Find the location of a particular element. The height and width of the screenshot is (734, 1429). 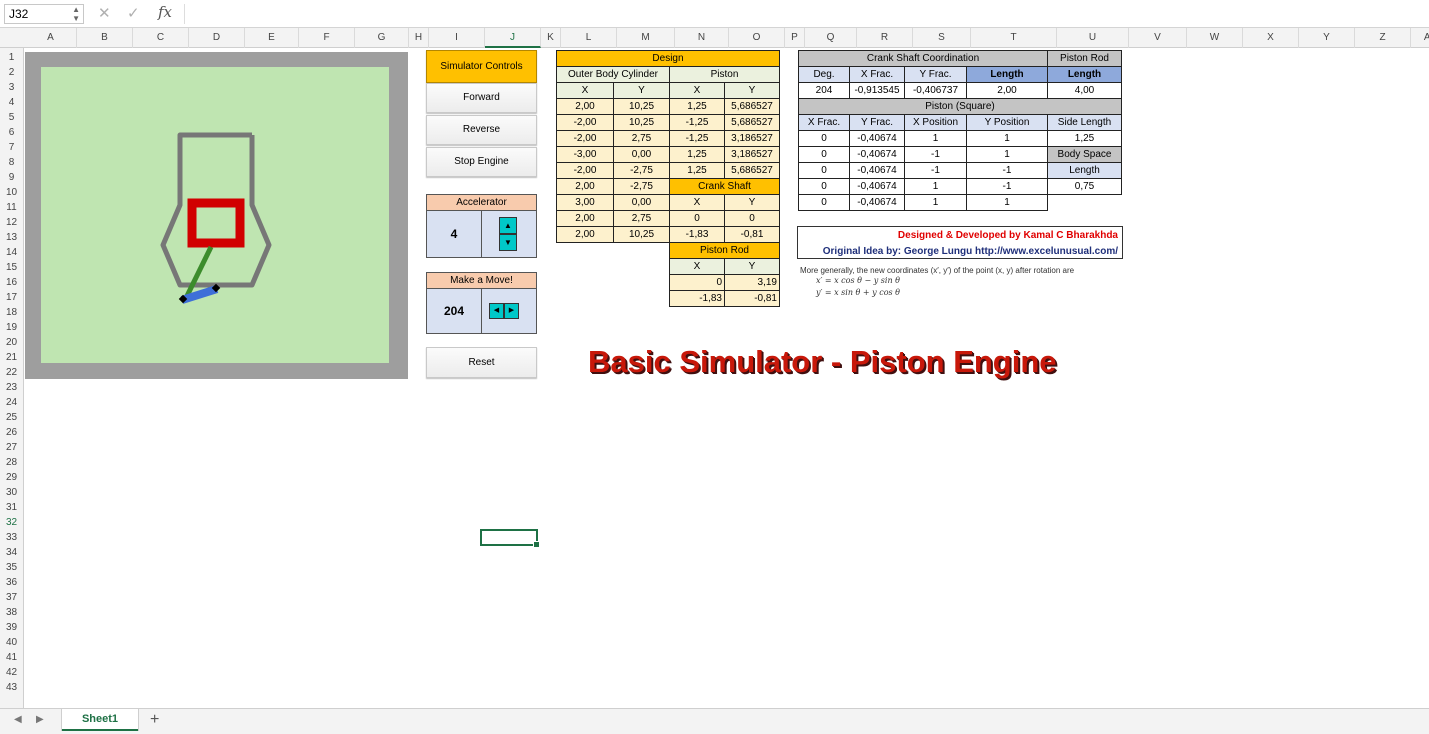

column-header-N: N is located at coordinates (702, 38).